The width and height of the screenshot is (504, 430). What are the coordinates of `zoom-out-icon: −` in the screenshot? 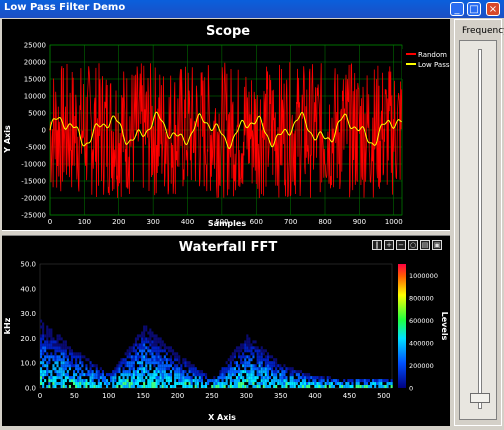 It's located at (401, 245).